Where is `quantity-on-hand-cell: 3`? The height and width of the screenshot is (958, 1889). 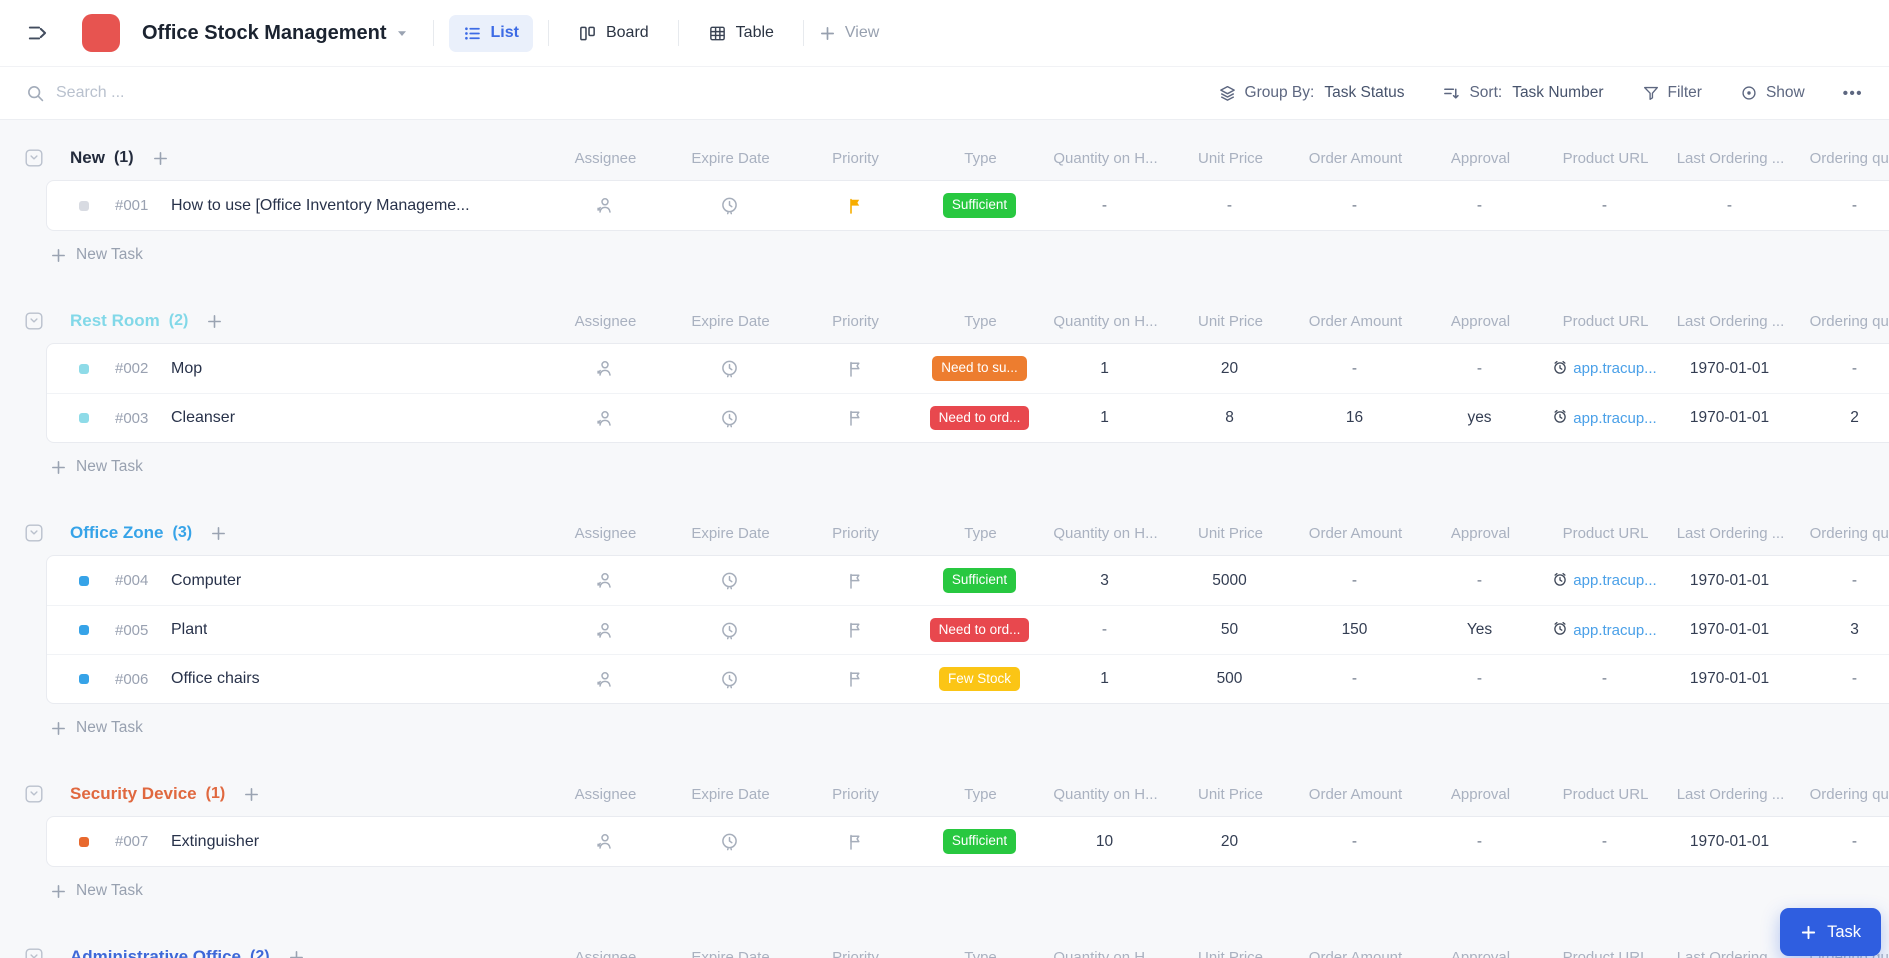 quantity-on-hand-cell: 3 is located at coordinates (1104, 580).